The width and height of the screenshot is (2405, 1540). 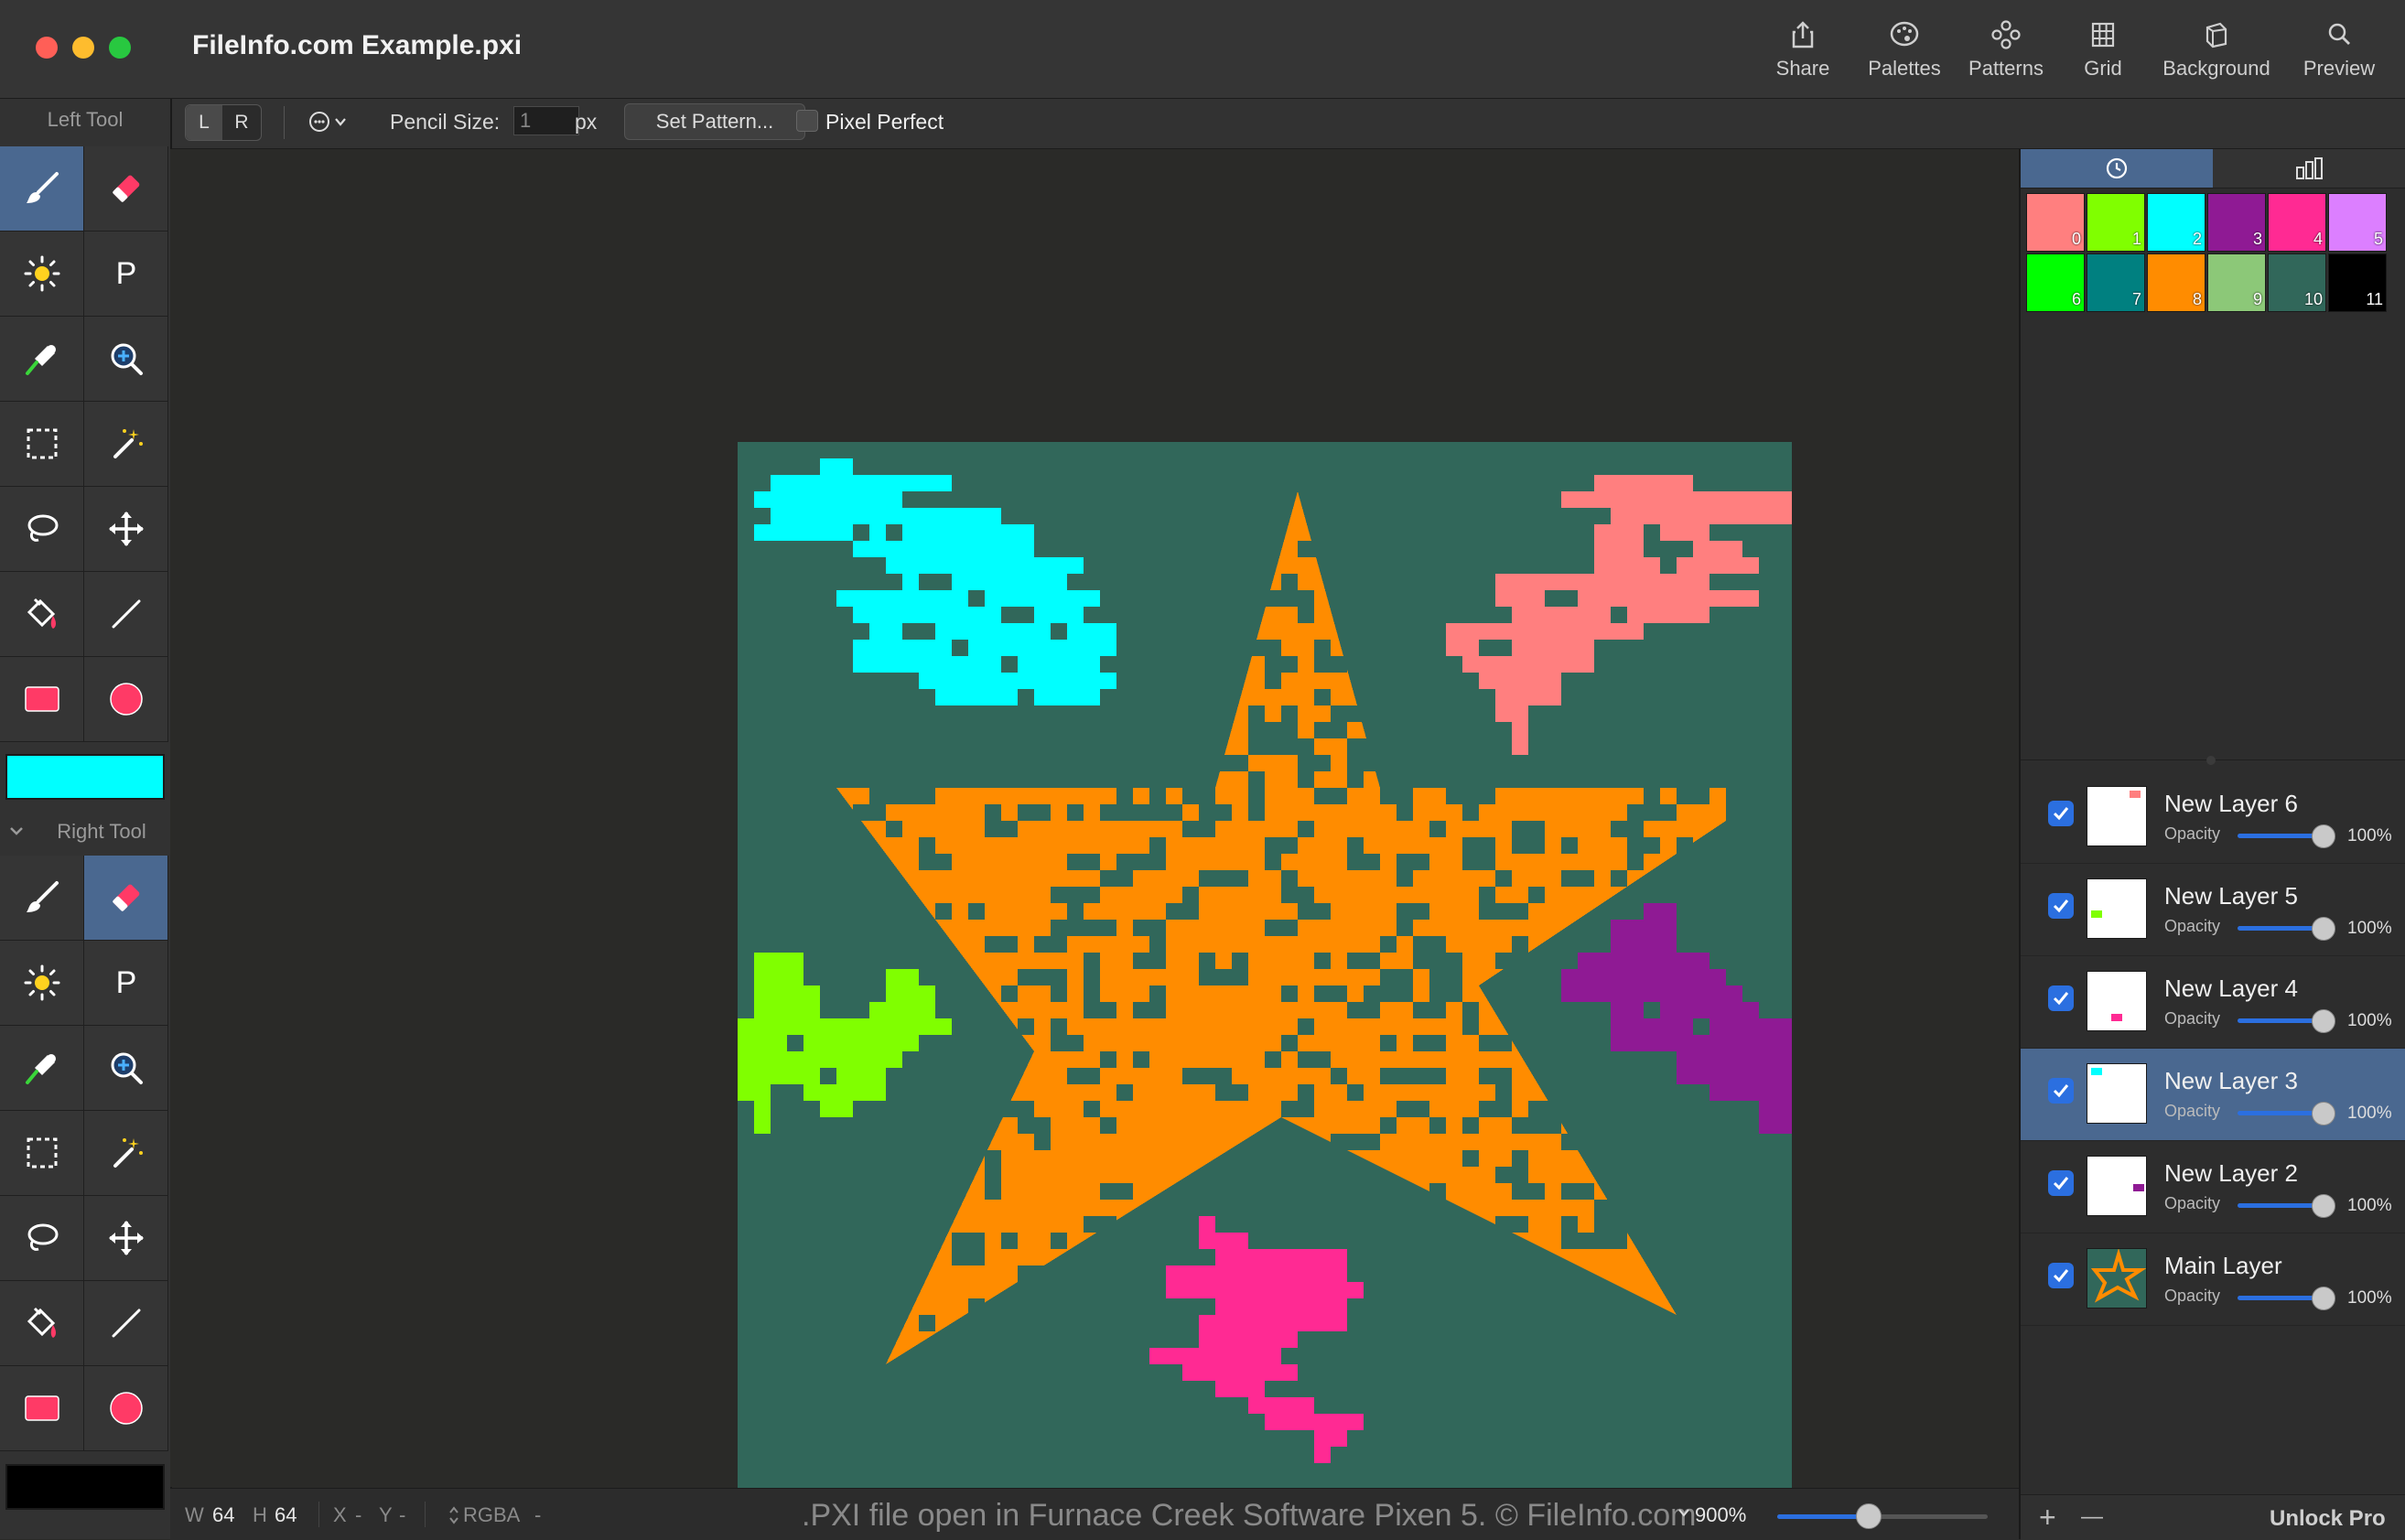 I want to click on left-color-swatch, so click(x=85, y=777).